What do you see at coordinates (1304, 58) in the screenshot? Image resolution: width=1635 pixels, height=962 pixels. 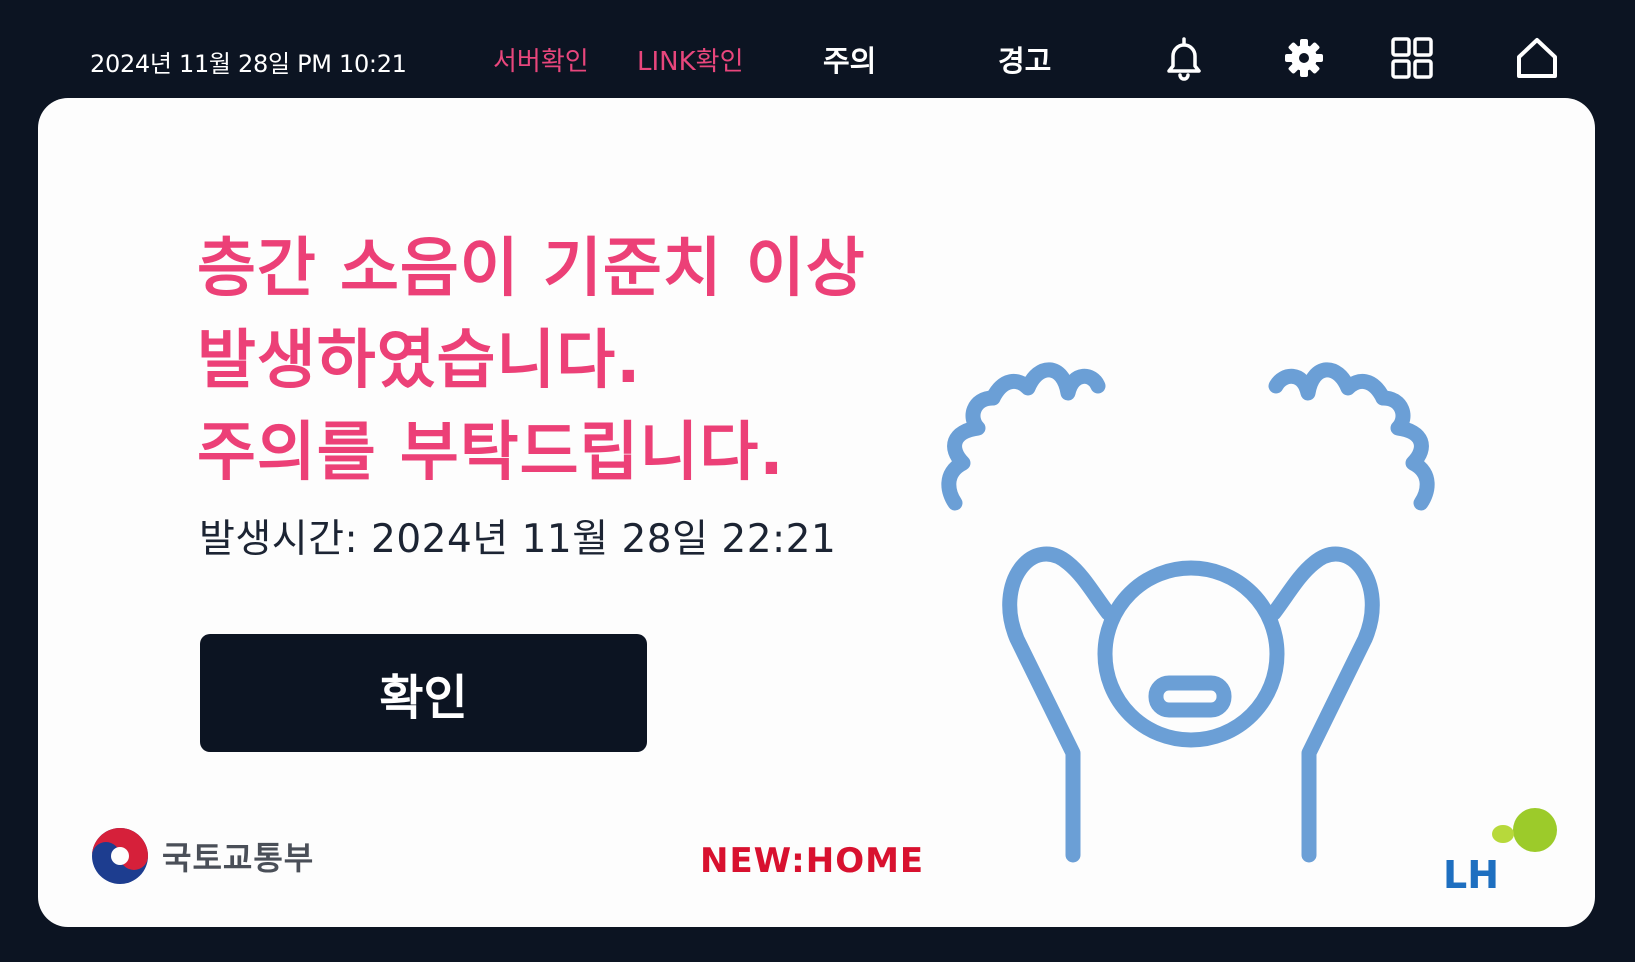 I see `gear-icon` at bounding box center [1304, 58].